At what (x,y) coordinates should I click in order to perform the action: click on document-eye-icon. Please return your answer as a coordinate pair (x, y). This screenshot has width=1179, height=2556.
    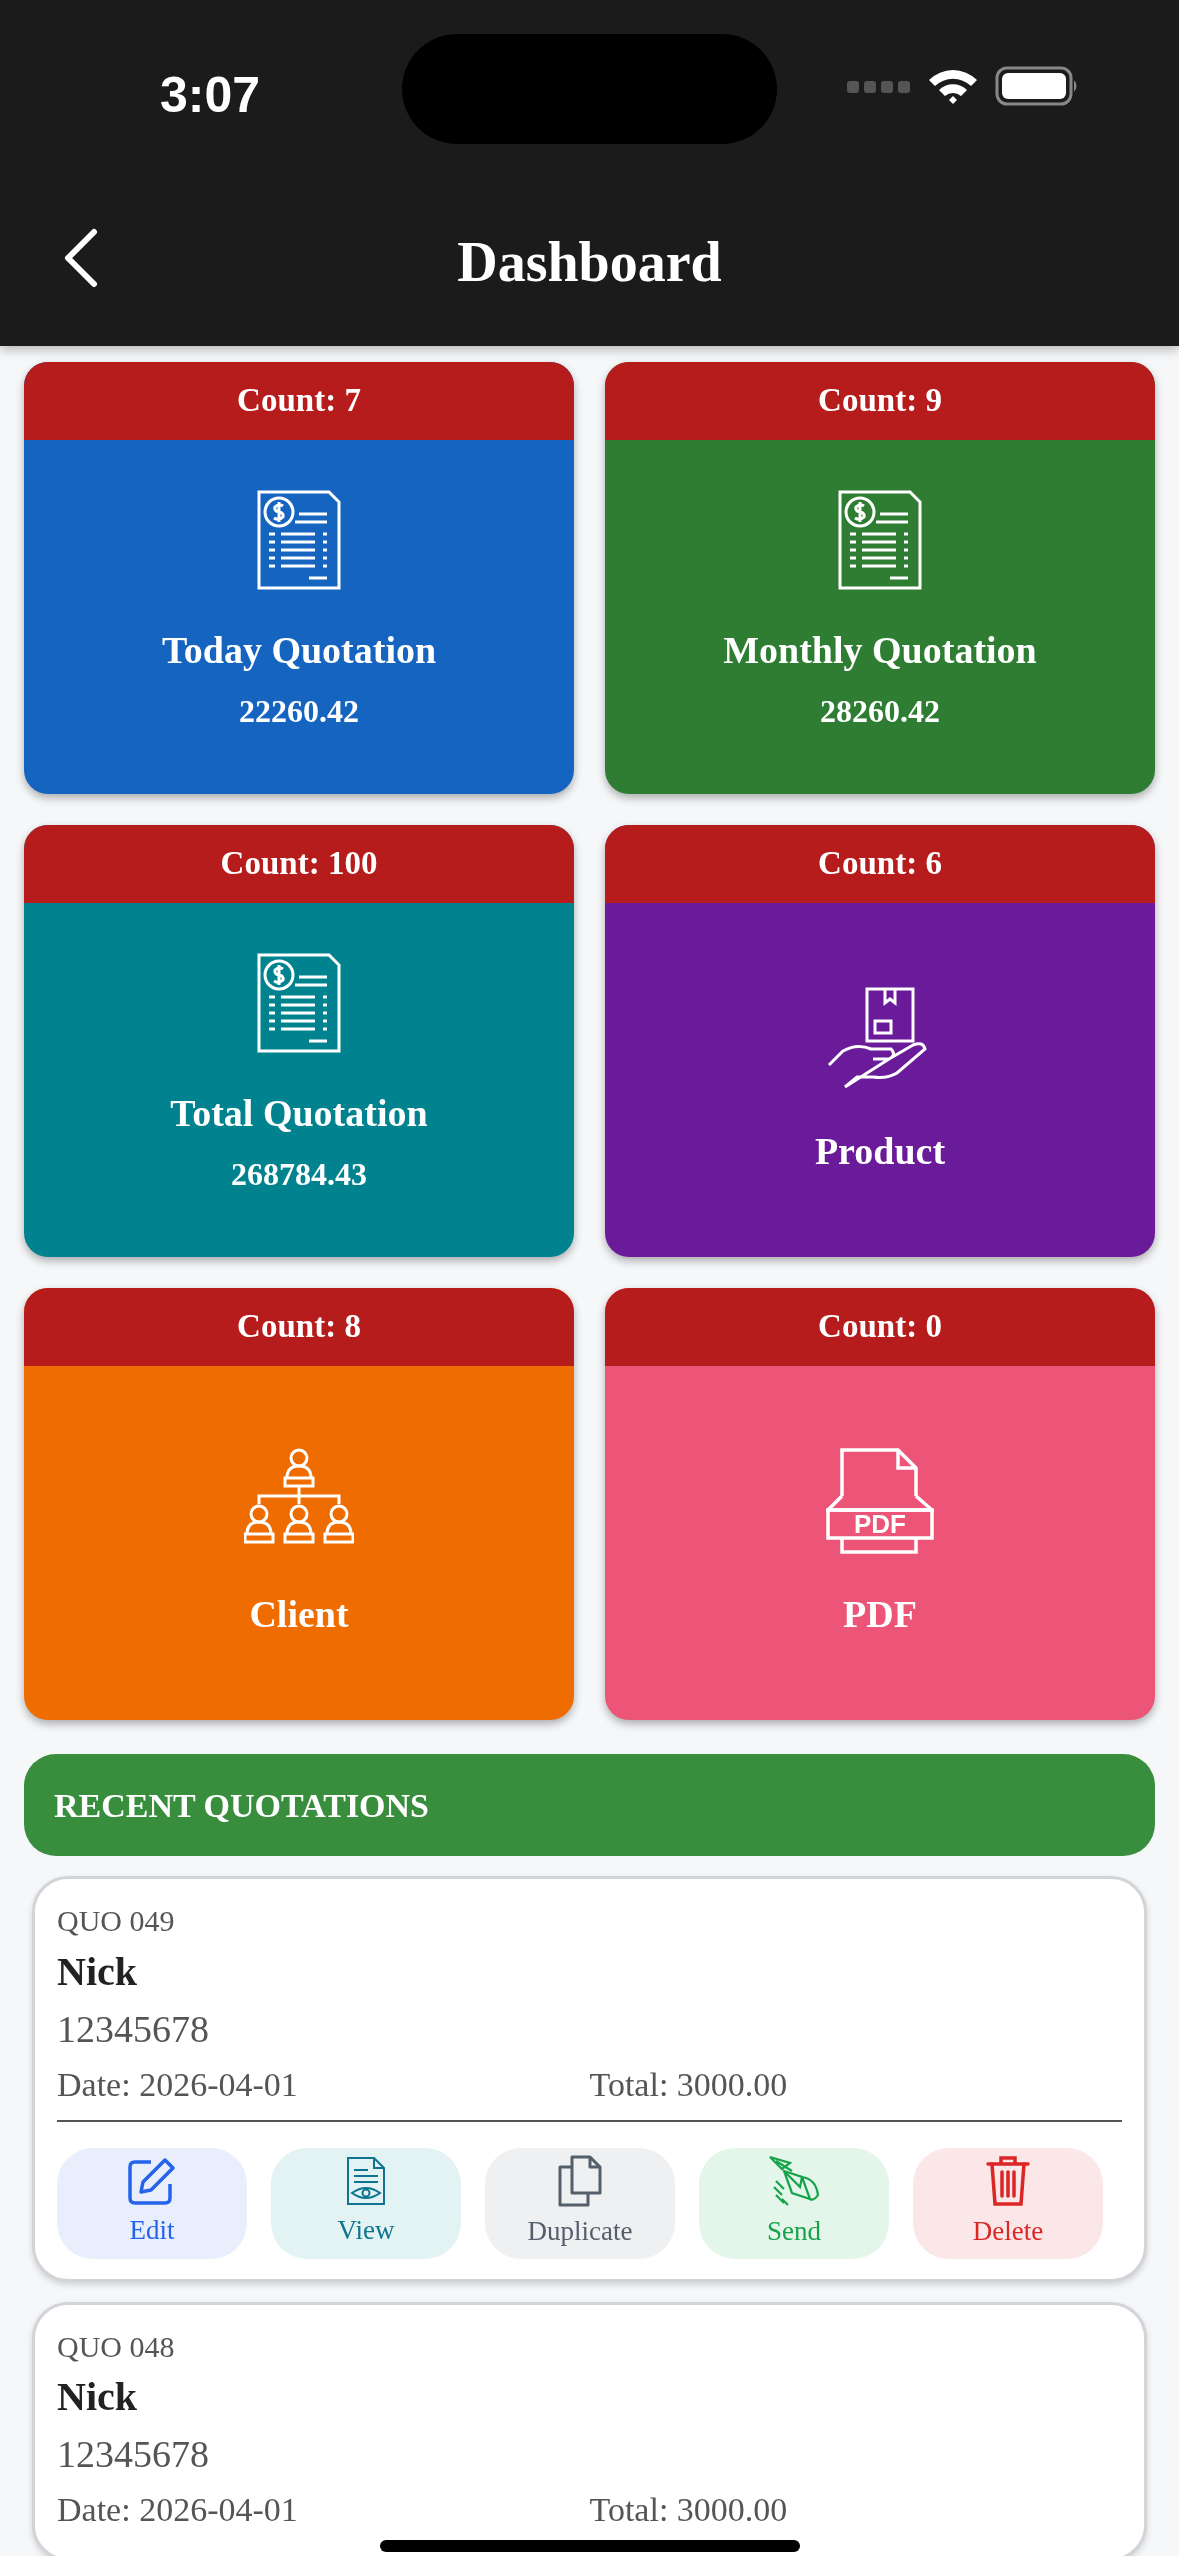
    Looking at the image, I should click on (366, 2181).